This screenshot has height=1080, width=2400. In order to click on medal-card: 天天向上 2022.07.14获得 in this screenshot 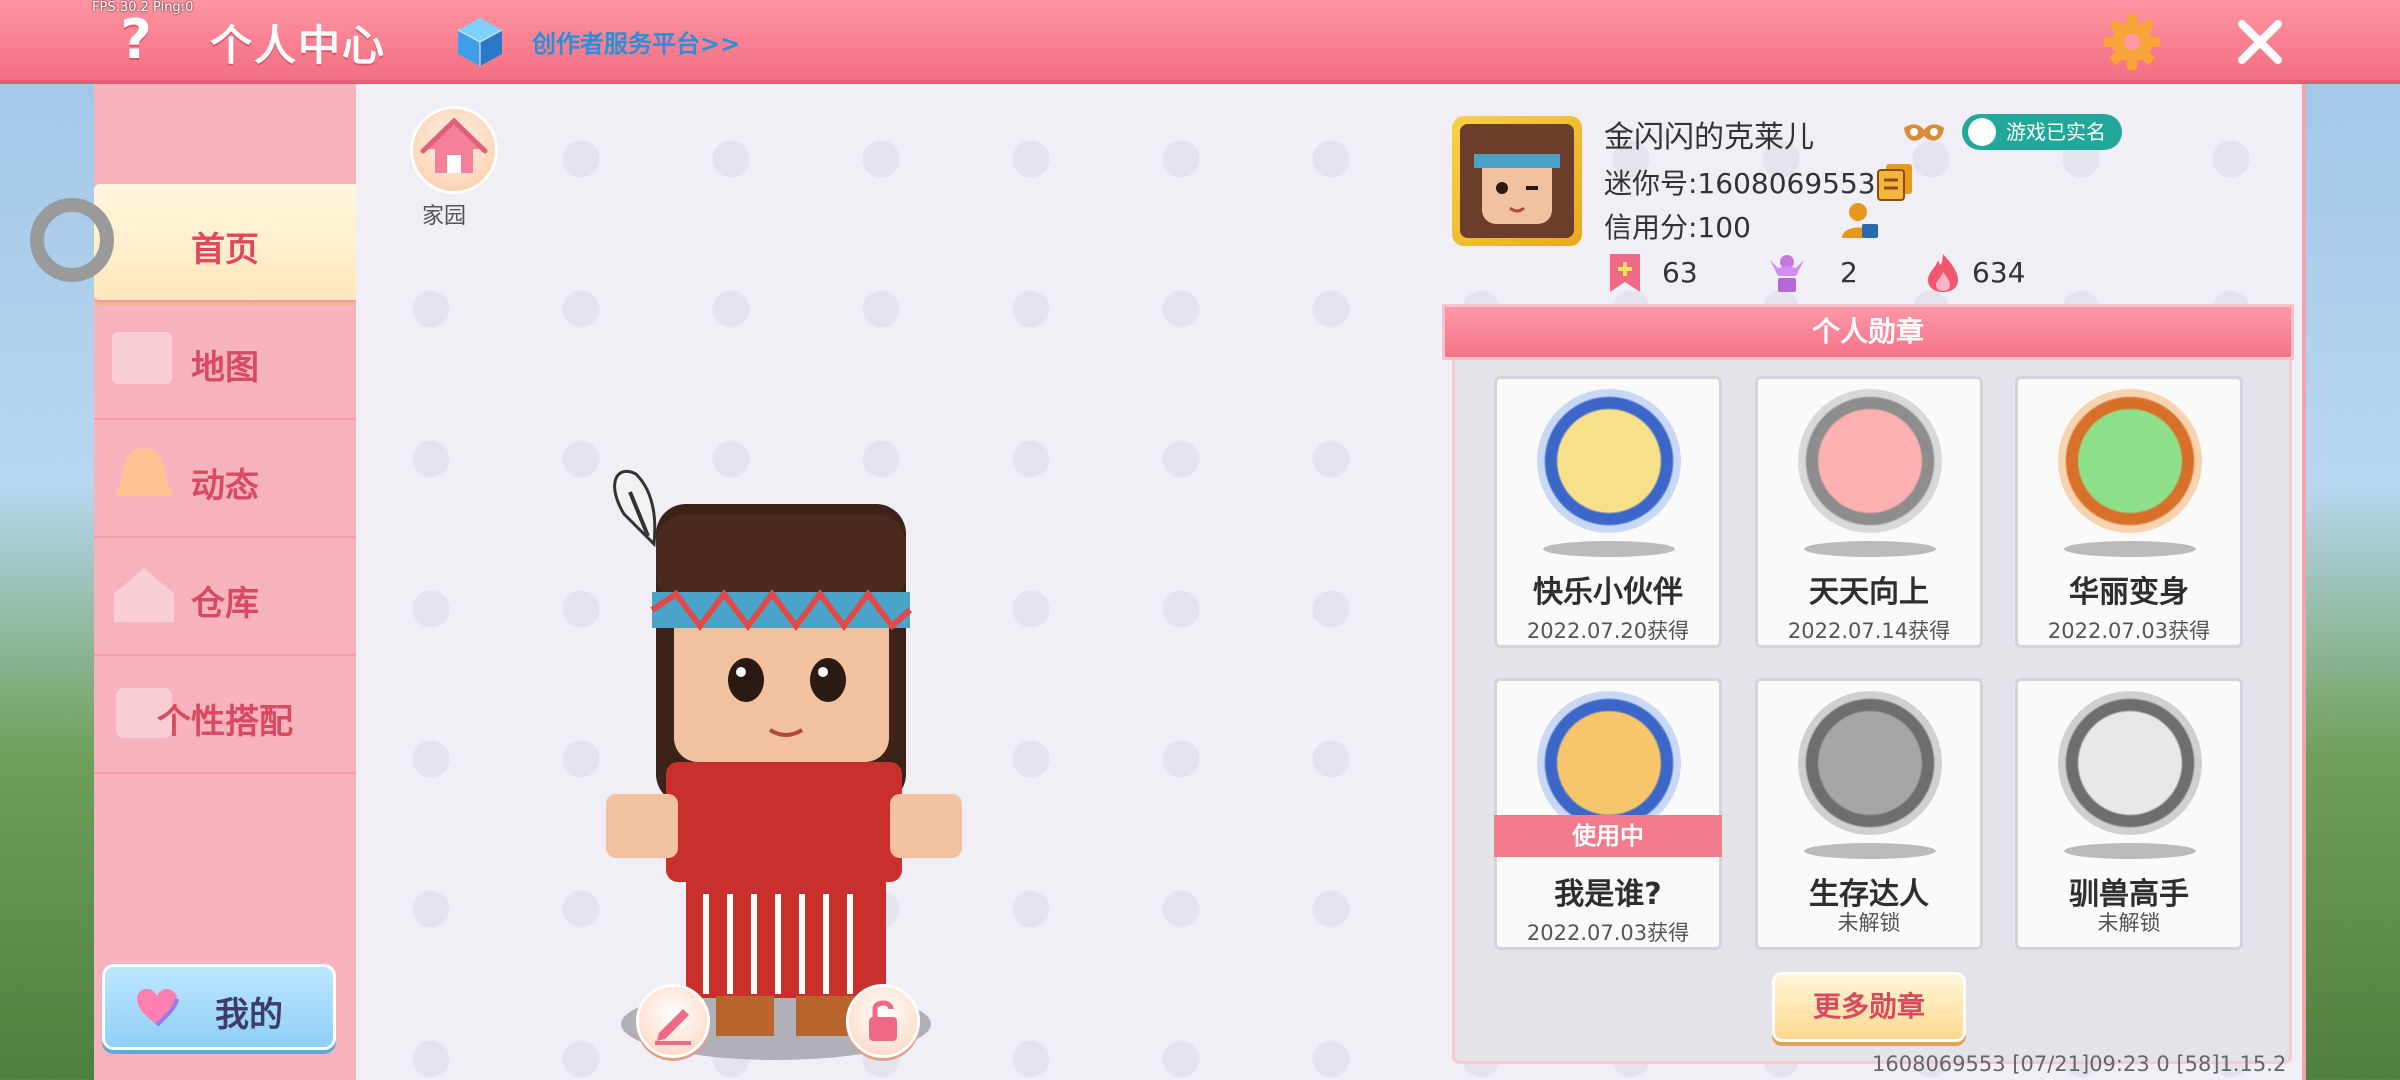, I will do `click(1869, 512)`.